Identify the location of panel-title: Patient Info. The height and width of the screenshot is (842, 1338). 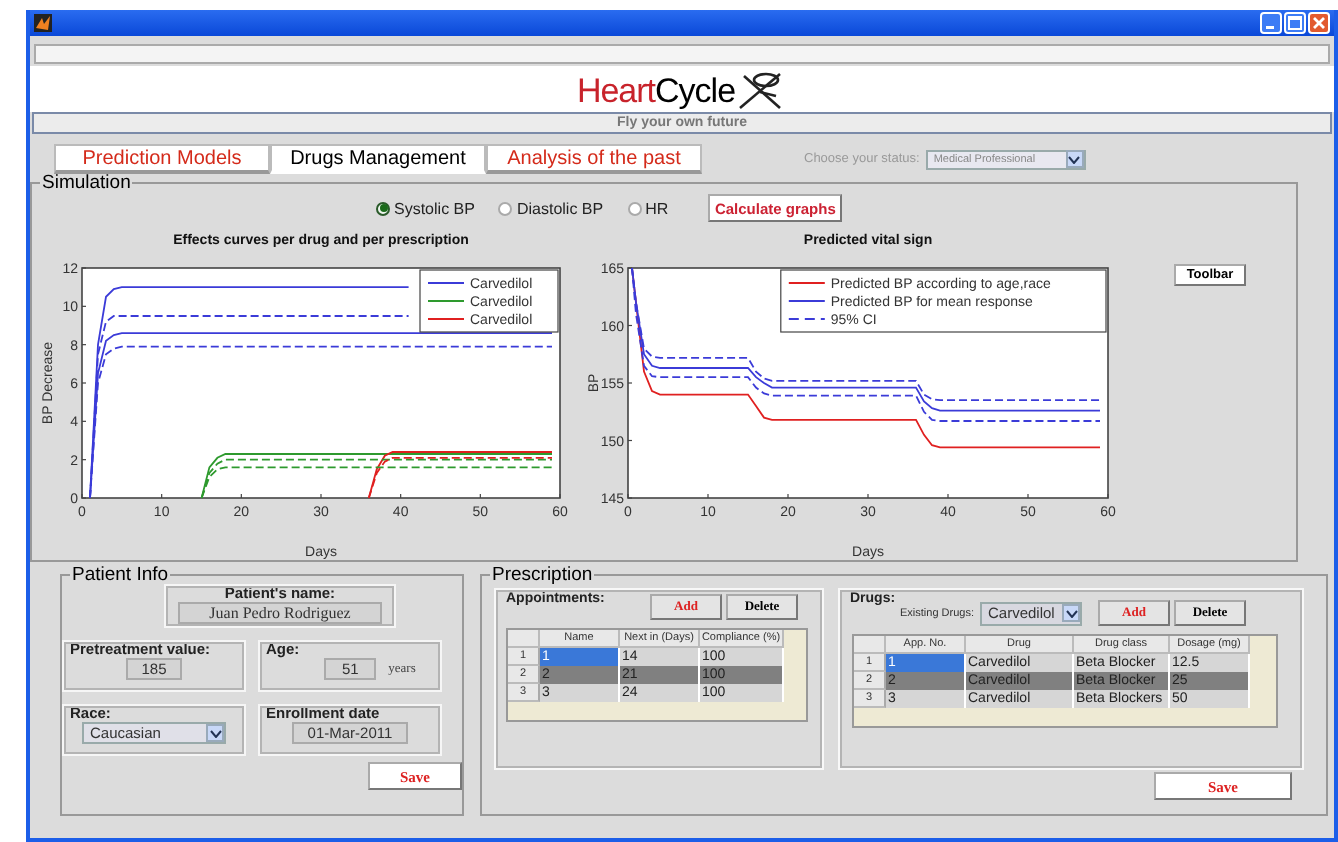
(120, 575).